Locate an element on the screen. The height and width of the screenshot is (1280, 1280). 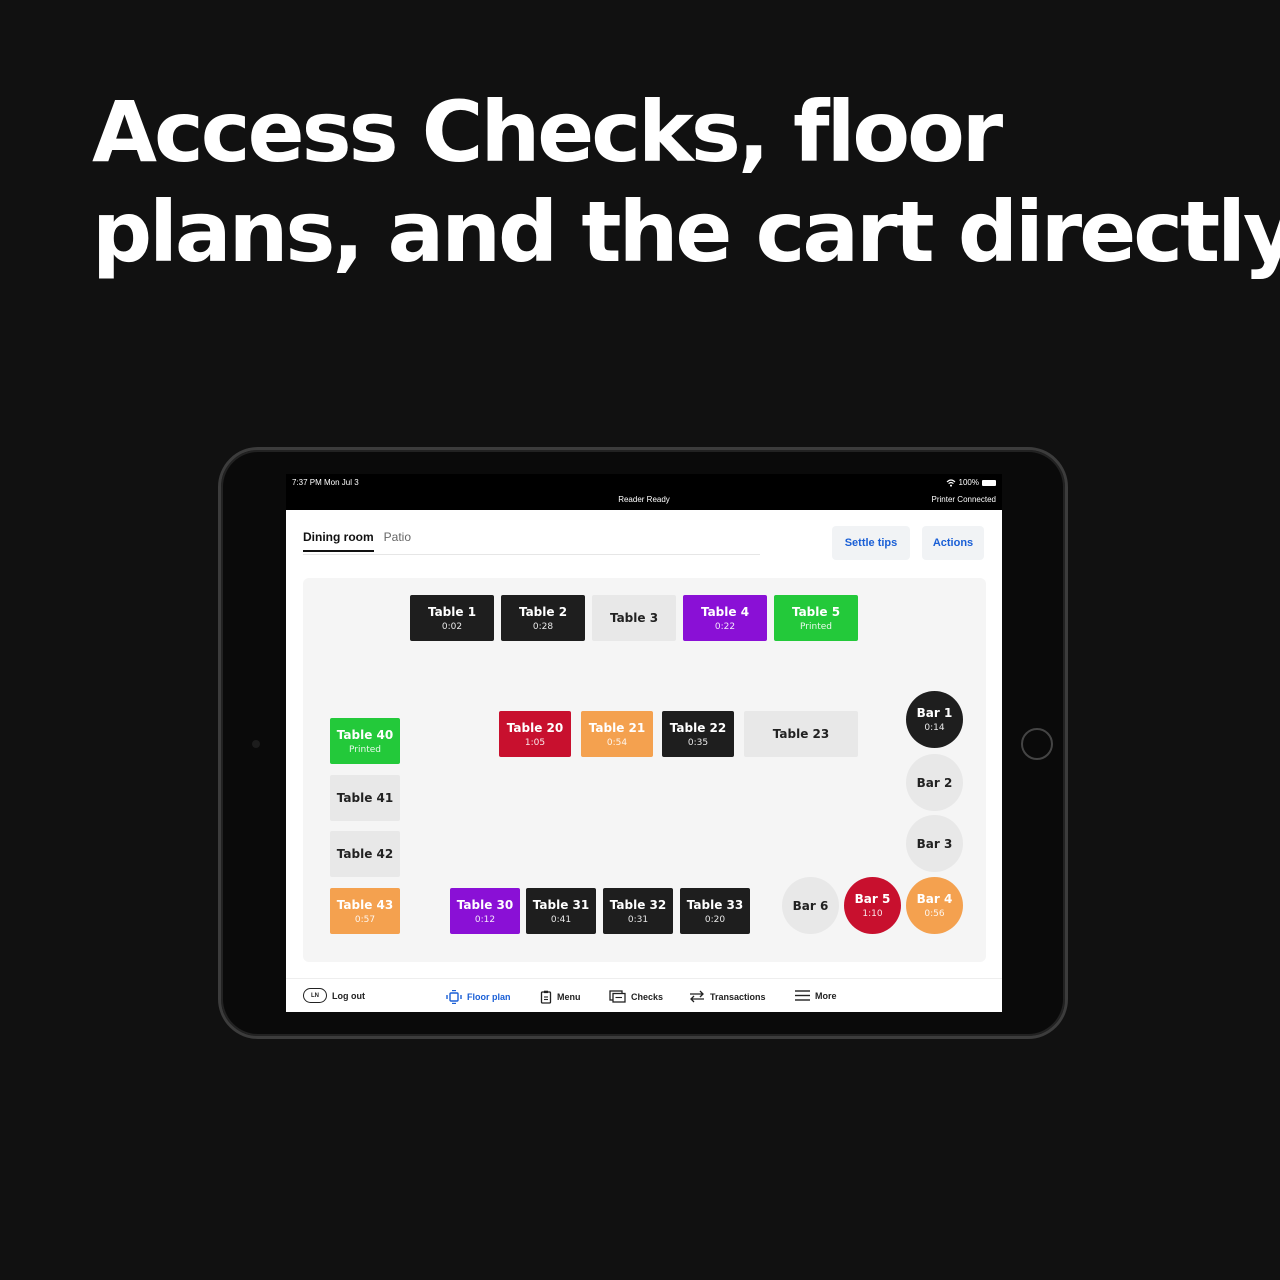
table-5-tile: Table 5 Printed is located at coordinates (816, 618).